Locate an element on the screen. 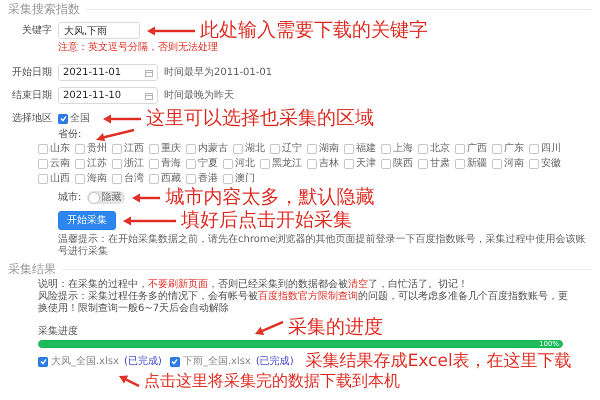 The height and width of the screenshot is (400, 600). checkbox-label: 台湾 is located at coordinates (134, 179).